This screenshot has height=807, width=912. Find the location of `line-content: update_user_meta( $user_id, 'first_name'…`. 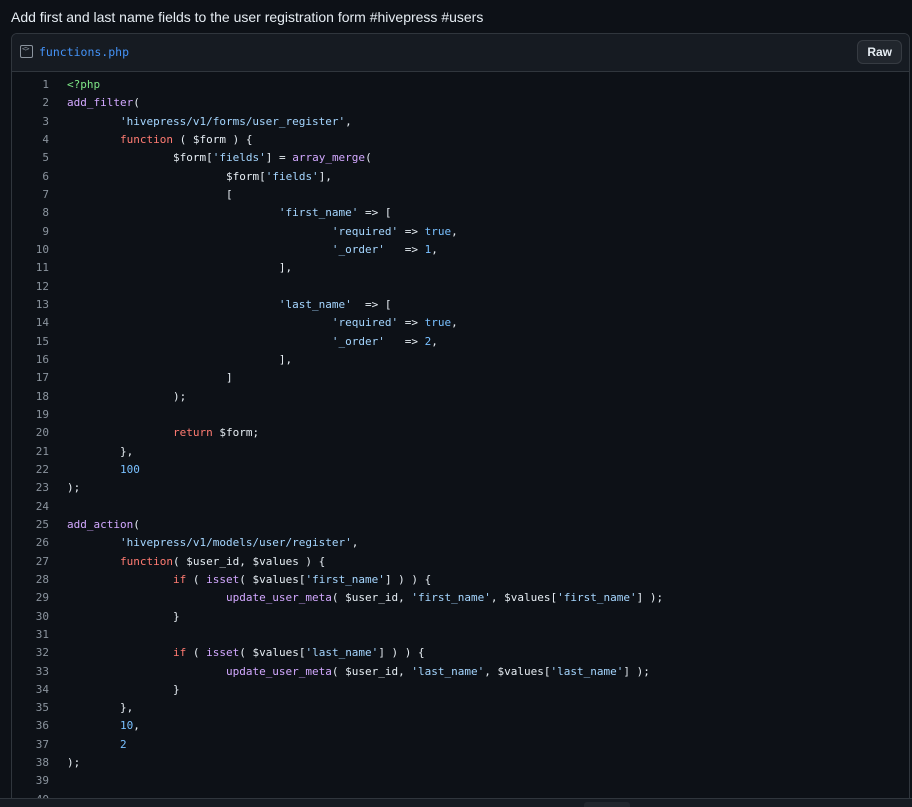

line-content: update_user_meta( $user_id, 'first_name'… is located at coordinates (444, 598).